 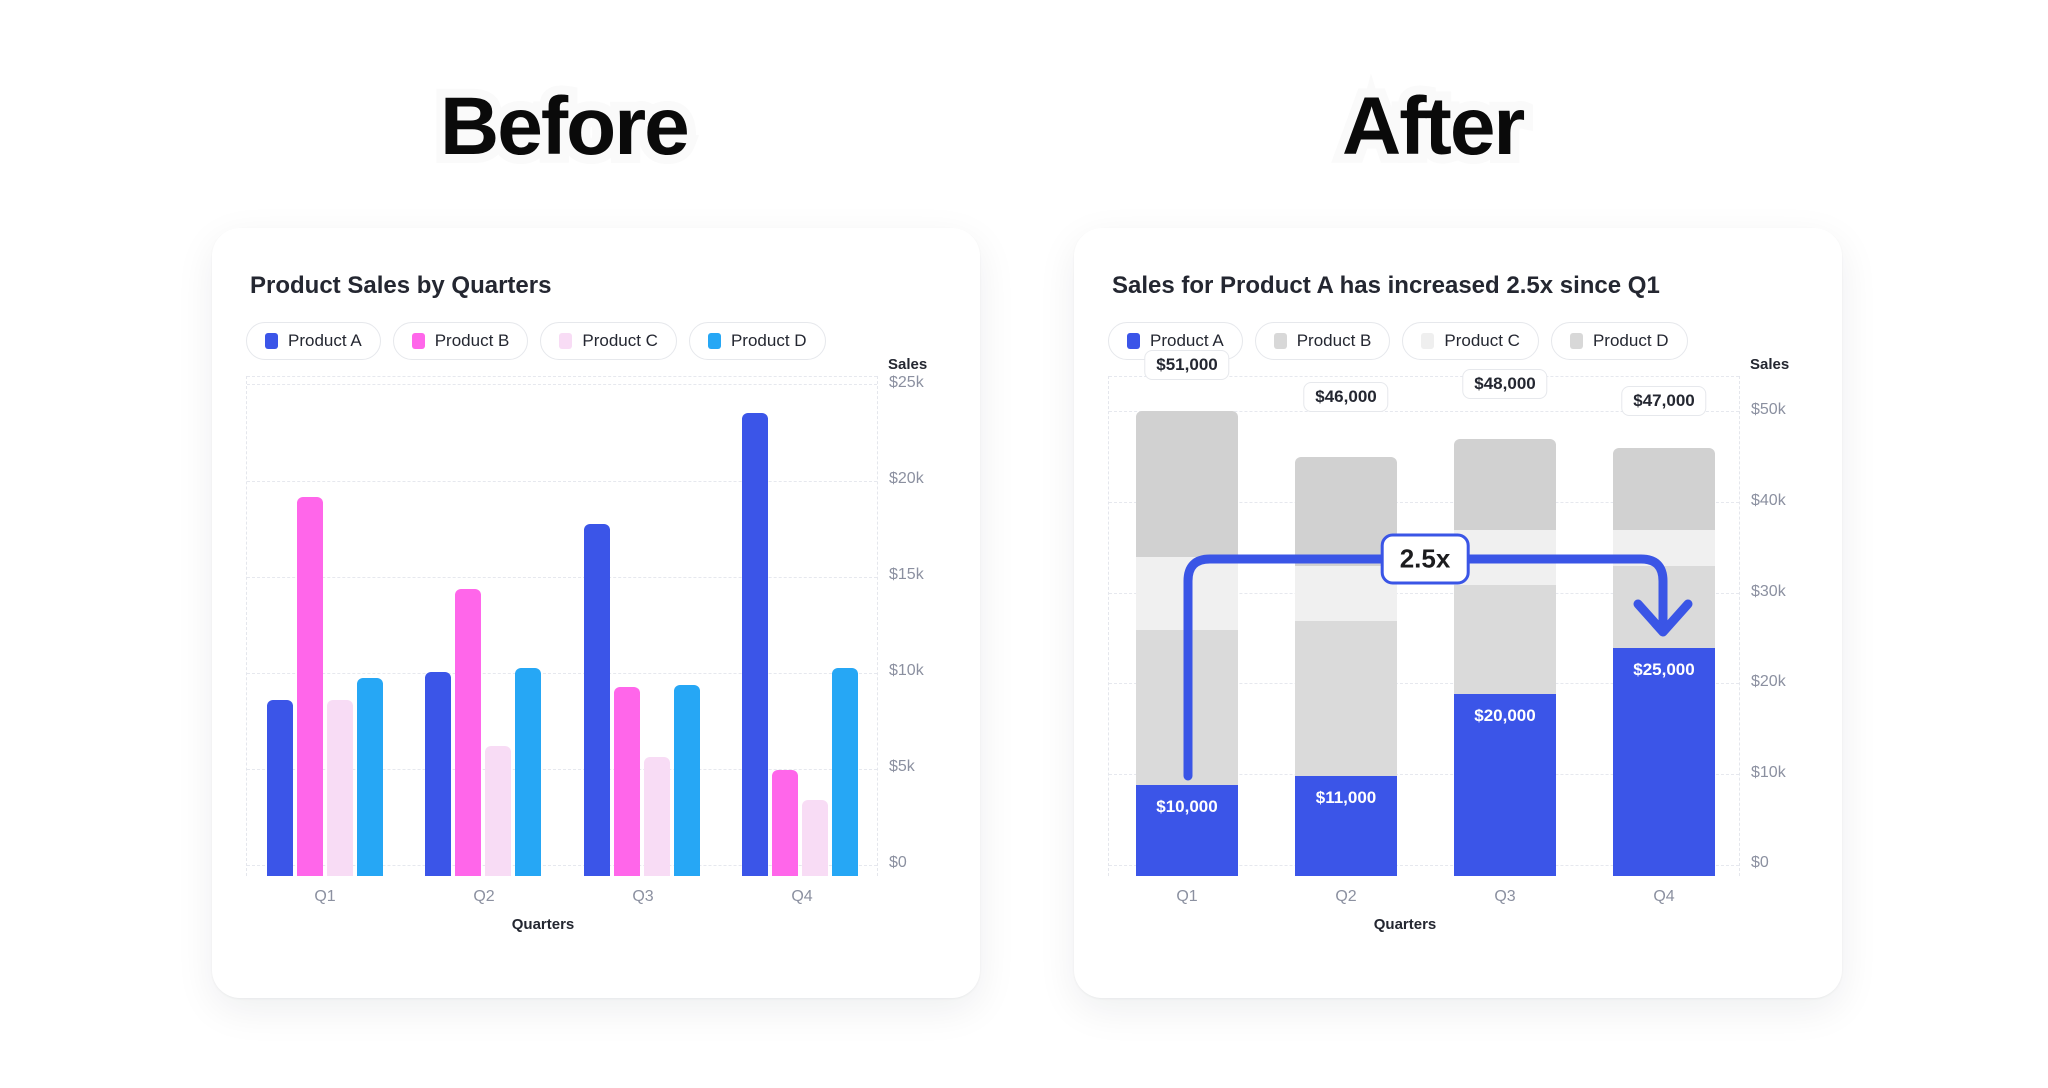 What do you see at coordinates (483, 732) in the screenshot?
I see `bar-group-q2` at bounding box center [483, 732].